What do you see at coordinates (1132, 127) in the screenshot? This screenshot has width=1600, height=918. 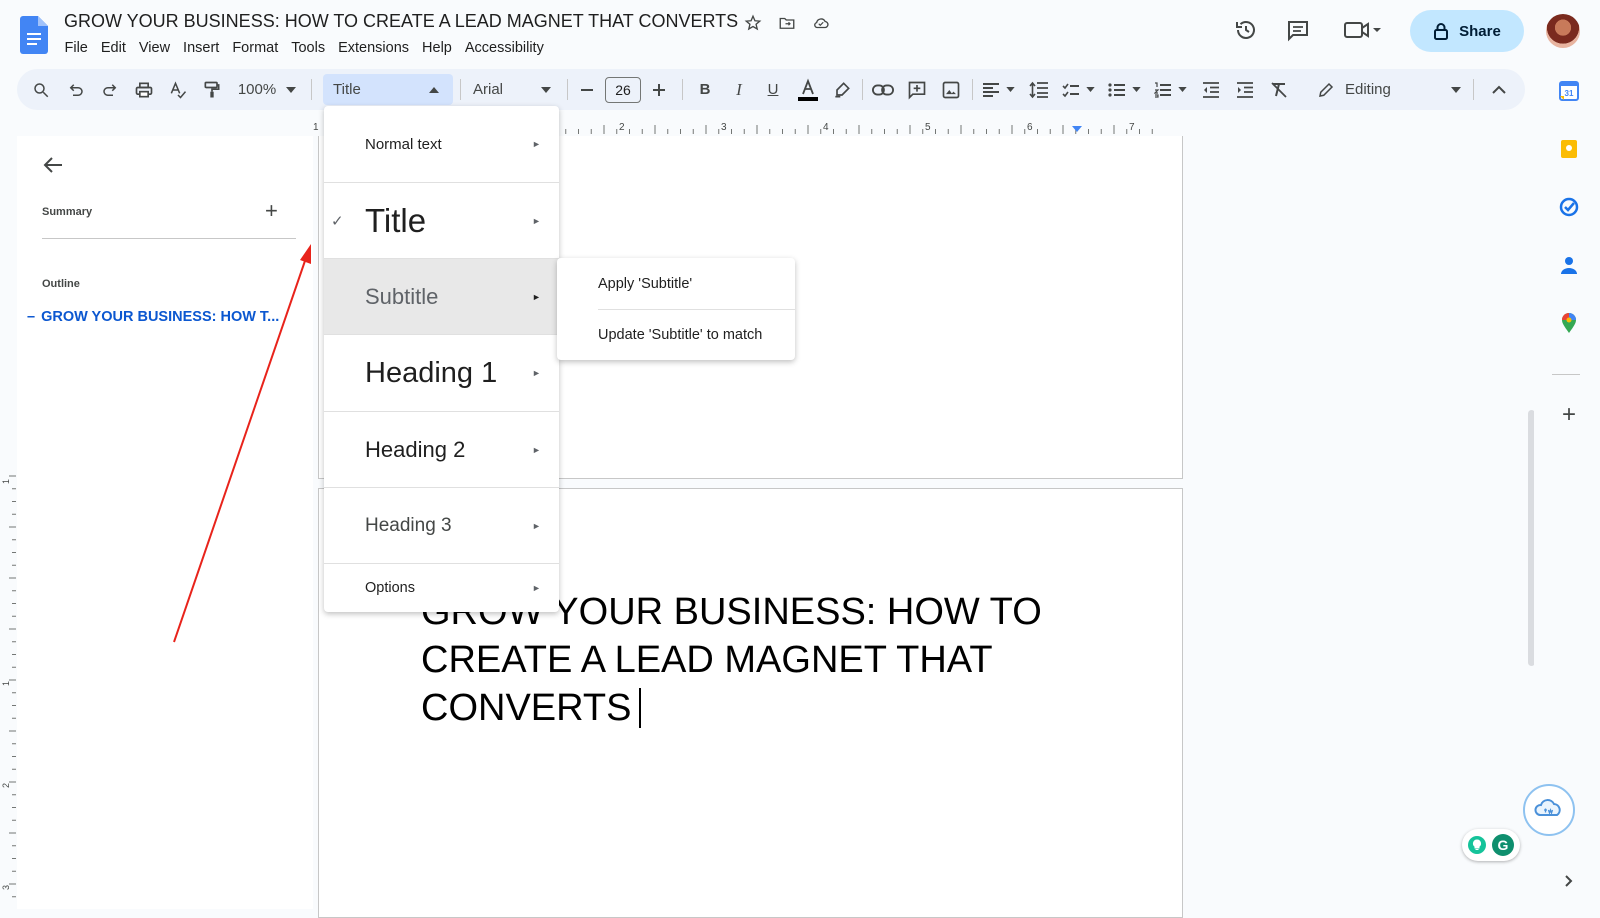 I see `ruler-number: 7` at bounding box center [1132, 127].